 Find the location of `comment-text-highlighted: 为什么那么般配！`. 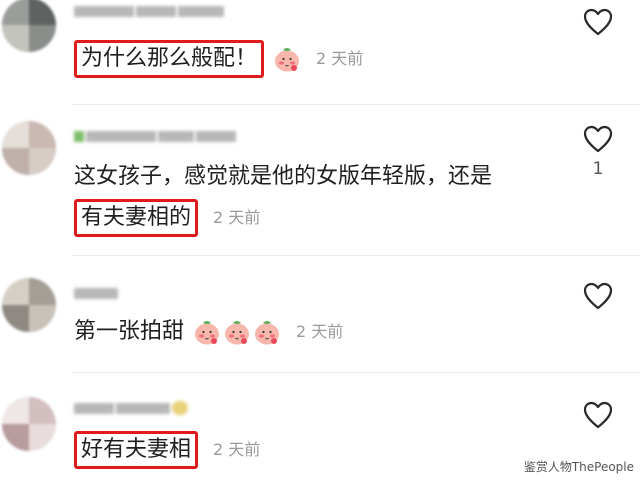

comment-text-highlighted: 为什么那么般配！ is located at coordinates (169, 59).